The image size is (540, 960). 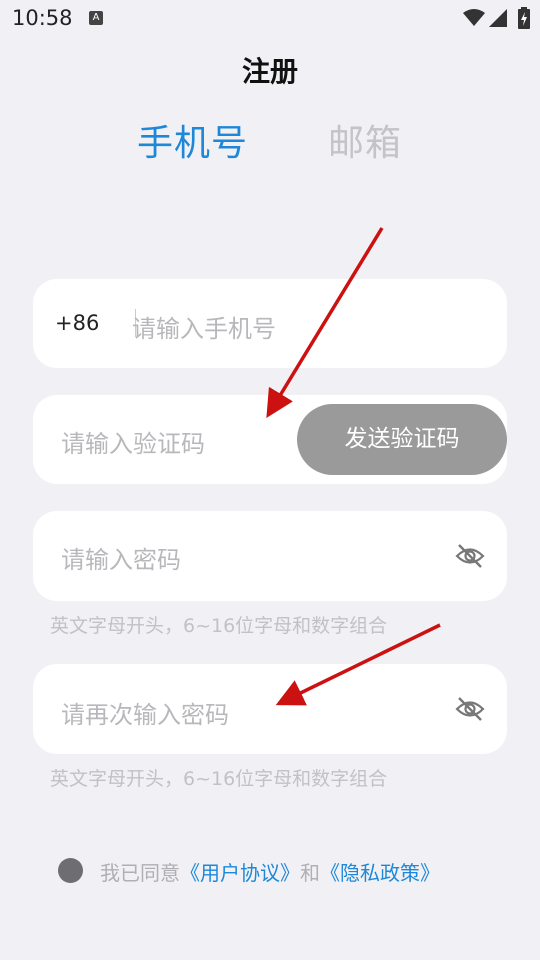 What do you see at coordinates (269, 71) in the screenshot?
I see `page-title: 注册` at bounding box center [269, 71].